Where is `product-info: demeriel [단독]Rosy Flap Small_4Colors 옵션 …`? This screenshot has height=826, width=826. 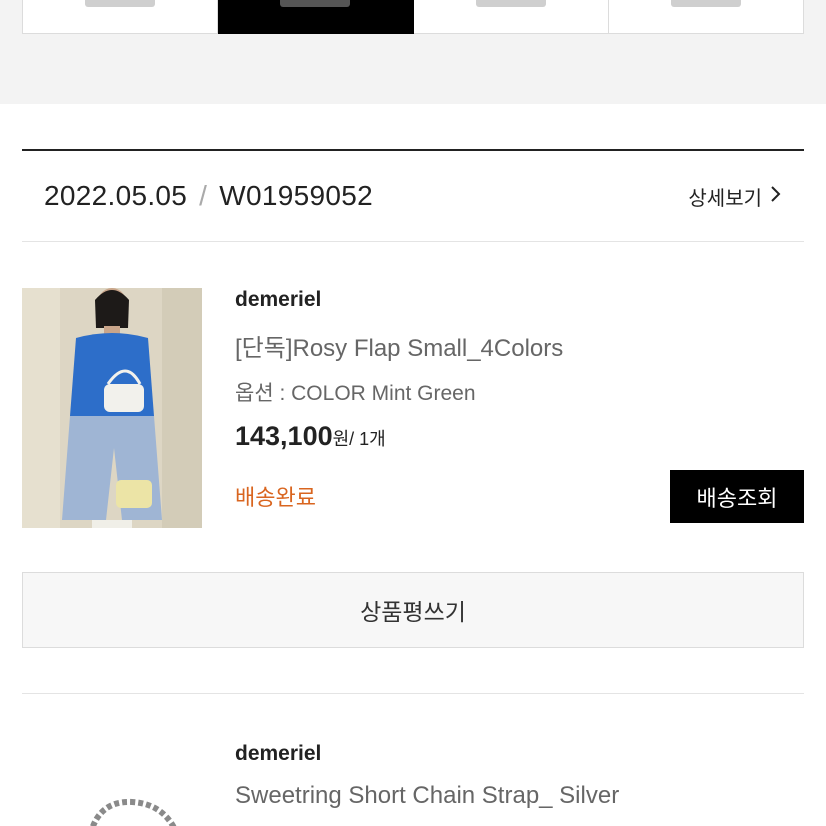
product-info: demeriel [단독]Rosy Flap Small_4Colors 옵션 … is located at coordinates (519, 370).